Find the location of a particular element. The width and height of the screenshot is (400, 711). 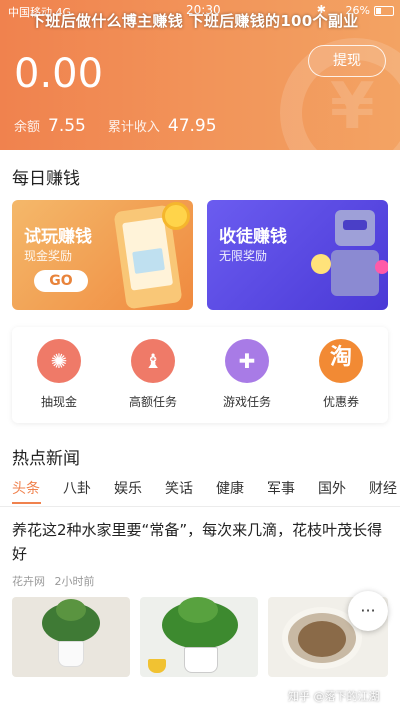

watermark: 知乎 @落下的江湖 is located at coordinates (334, 696).